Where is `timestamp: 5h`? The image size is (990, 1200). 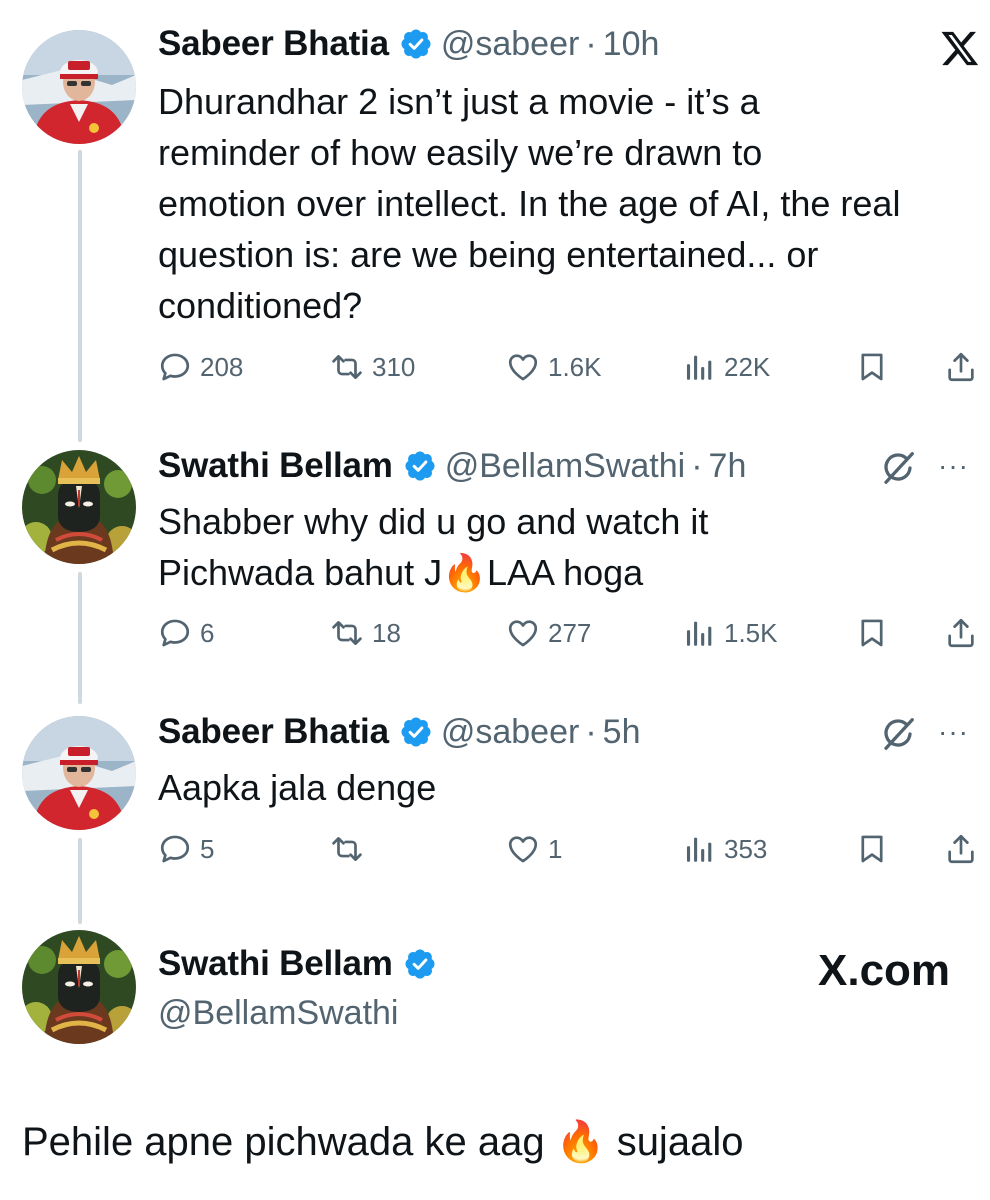
timestamp: 5h is located at coordinates (622, 732).